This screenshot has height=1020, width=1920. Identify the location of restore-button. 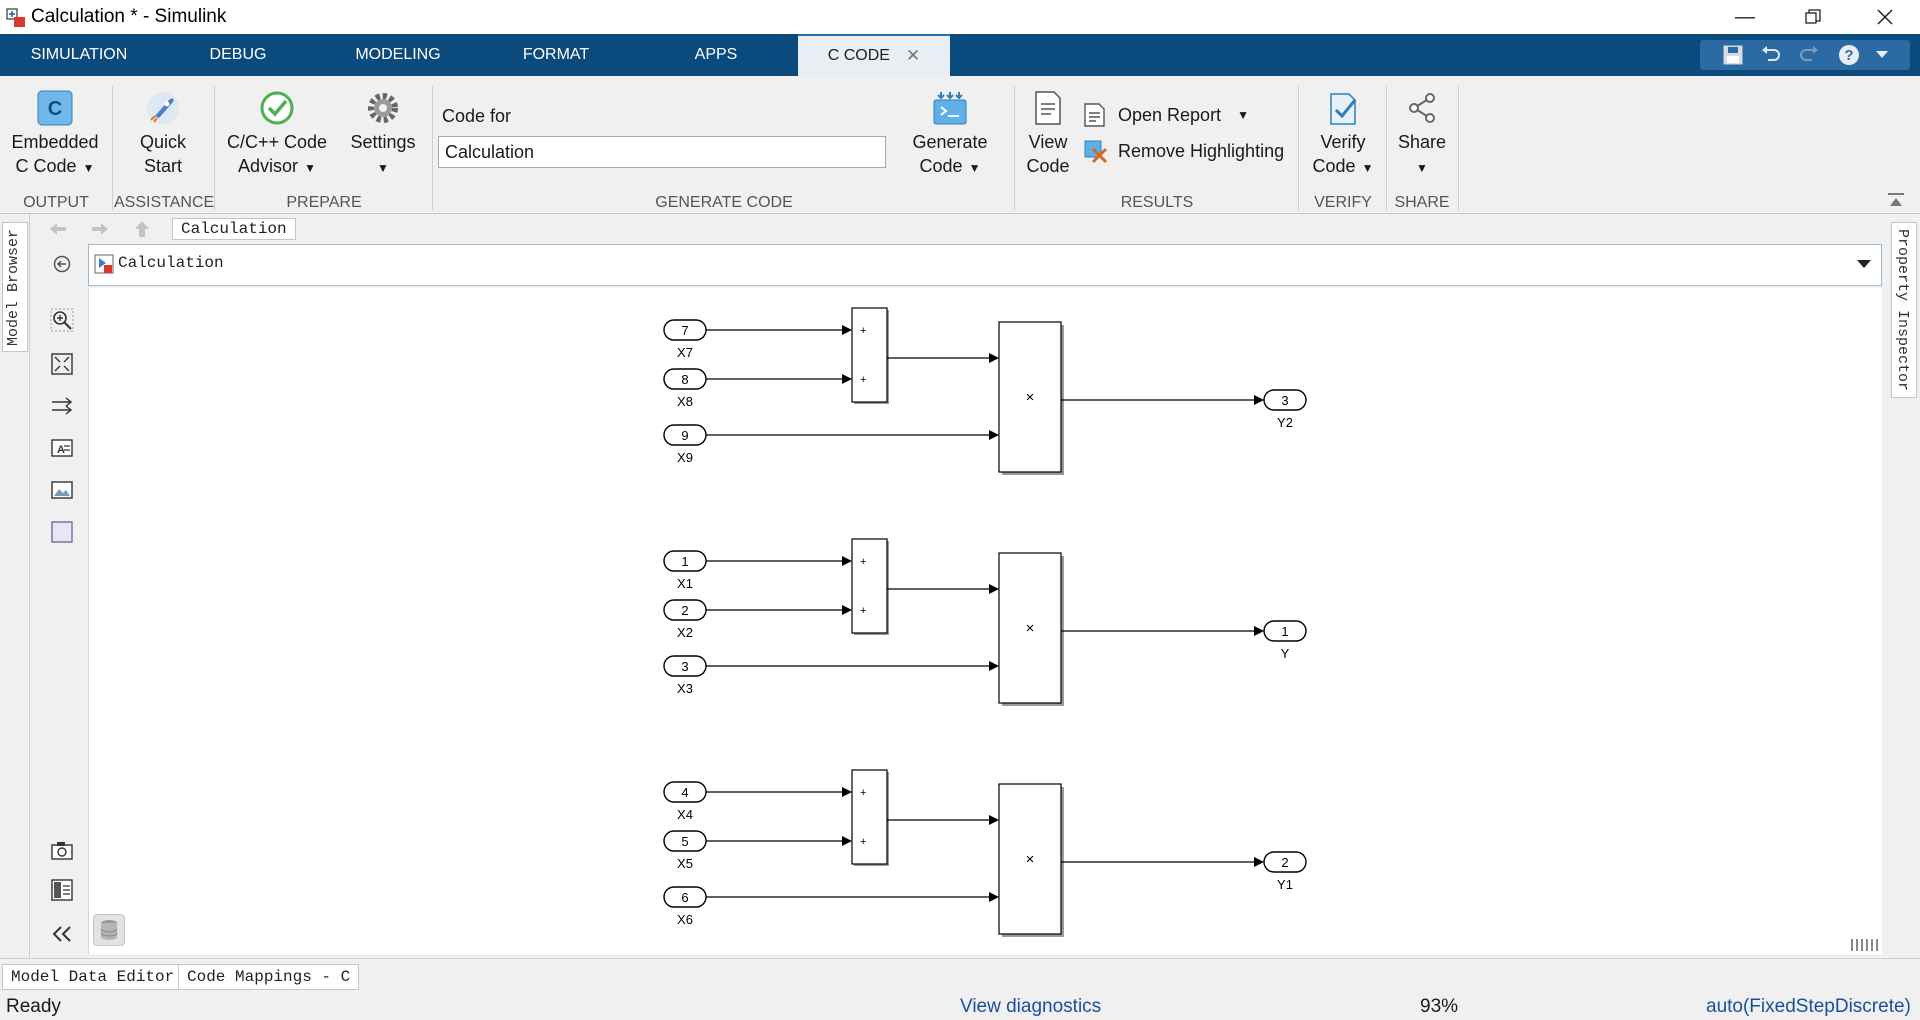
(1813, 17).